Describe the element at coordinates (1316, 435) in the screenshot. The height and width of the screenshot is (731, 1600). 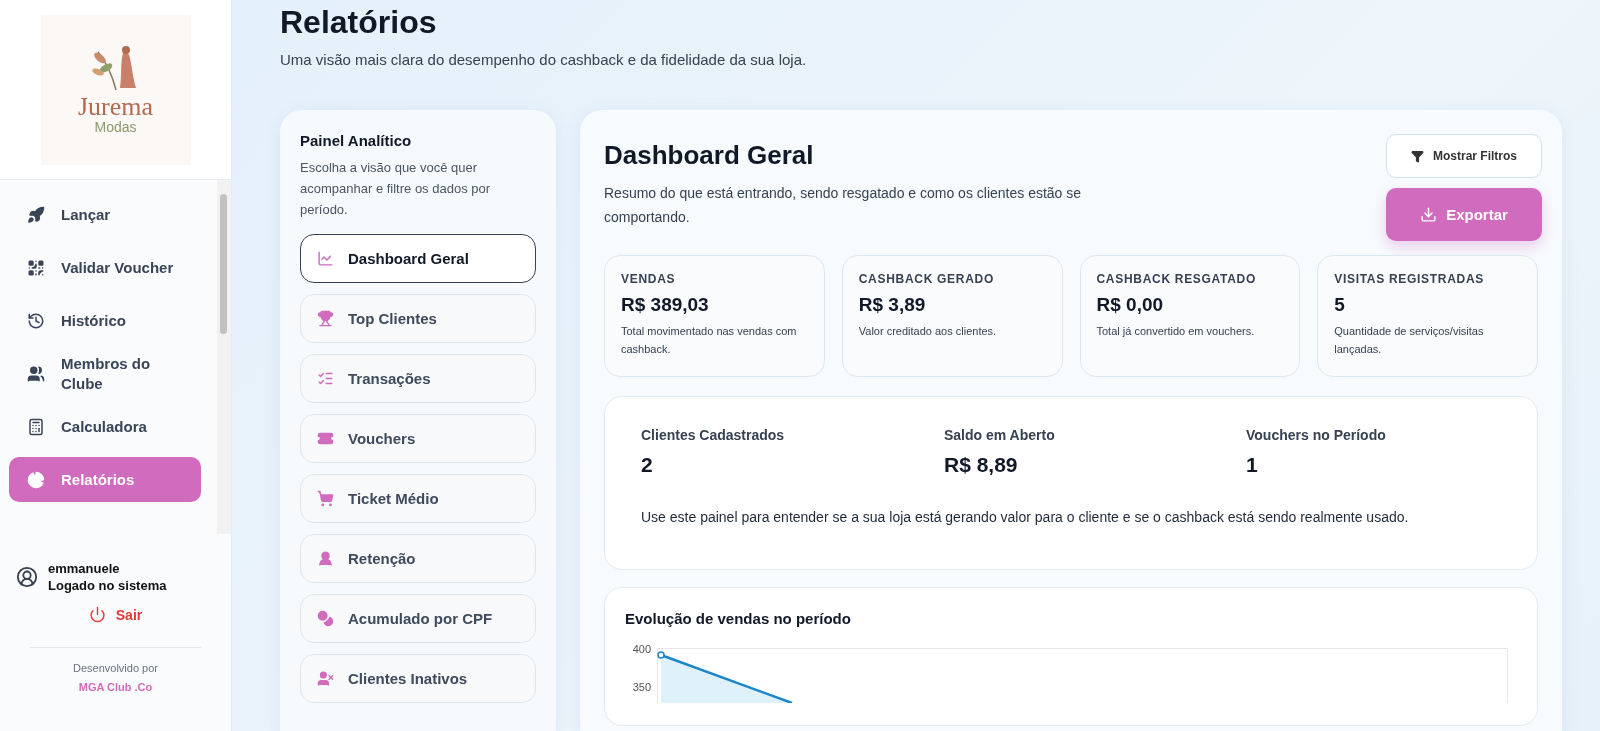
I see `summary-label: Vouchers no Período` at that location.